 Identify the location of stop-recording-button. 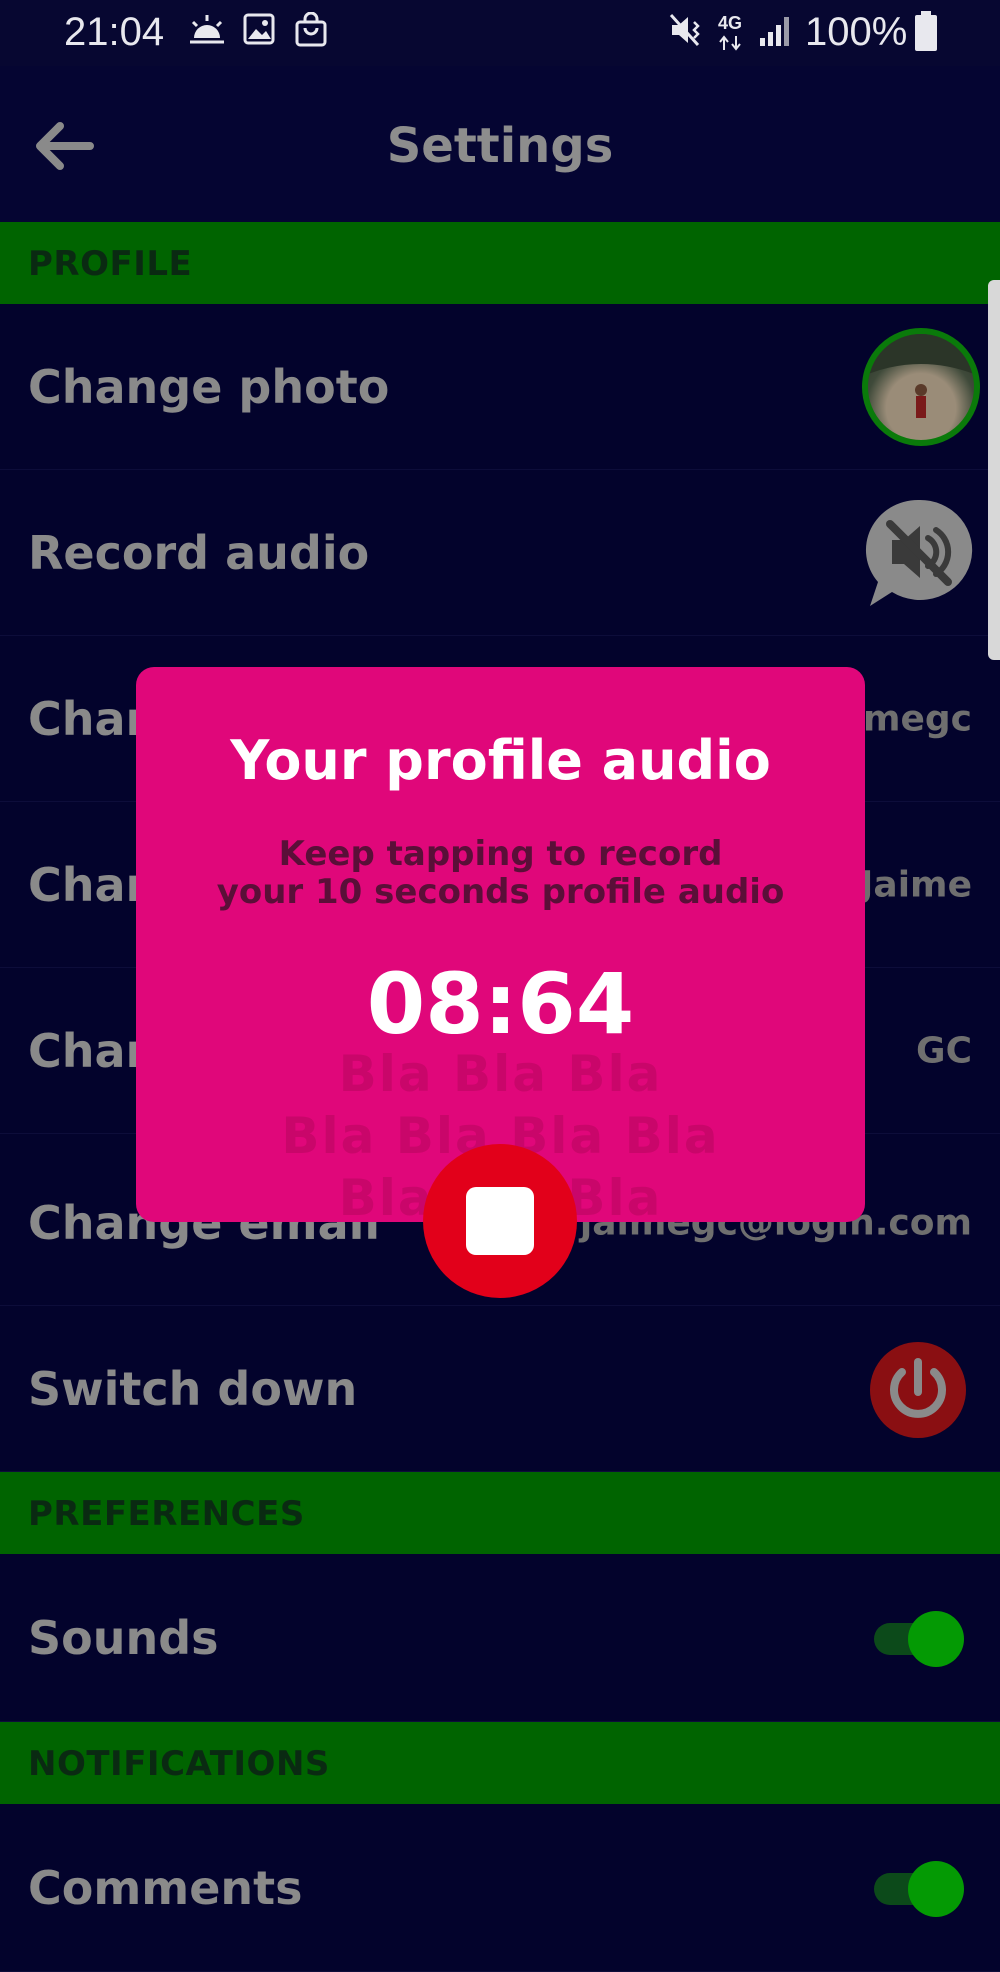
(500, 1221).